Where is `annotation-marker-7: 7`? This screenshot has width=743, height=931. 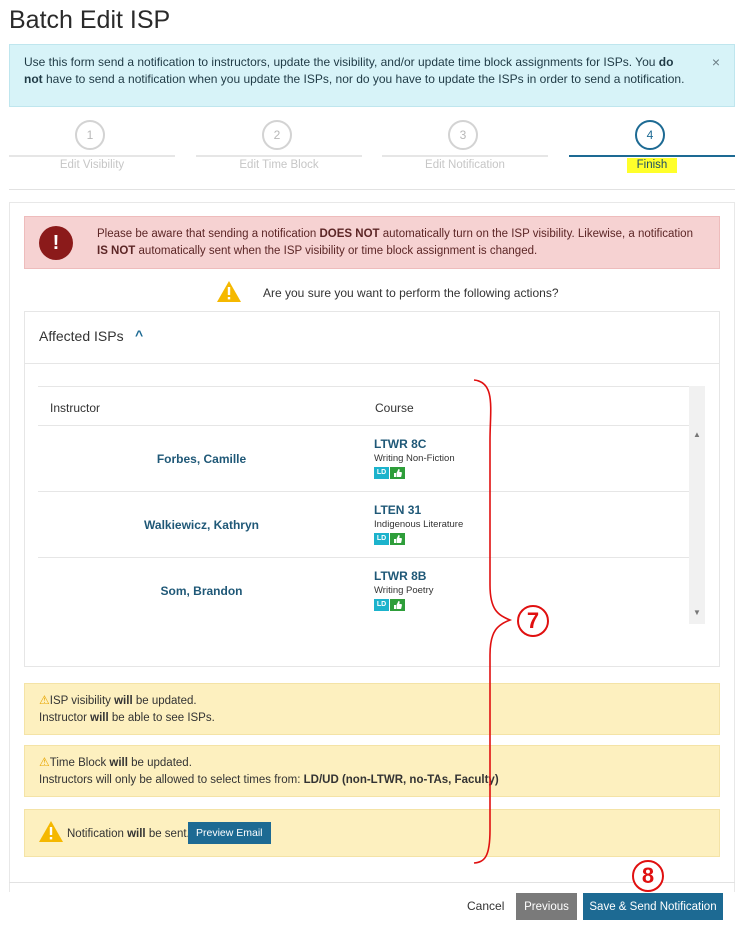 annotation-marker-7: 7 is located at coordinates (533, 621).